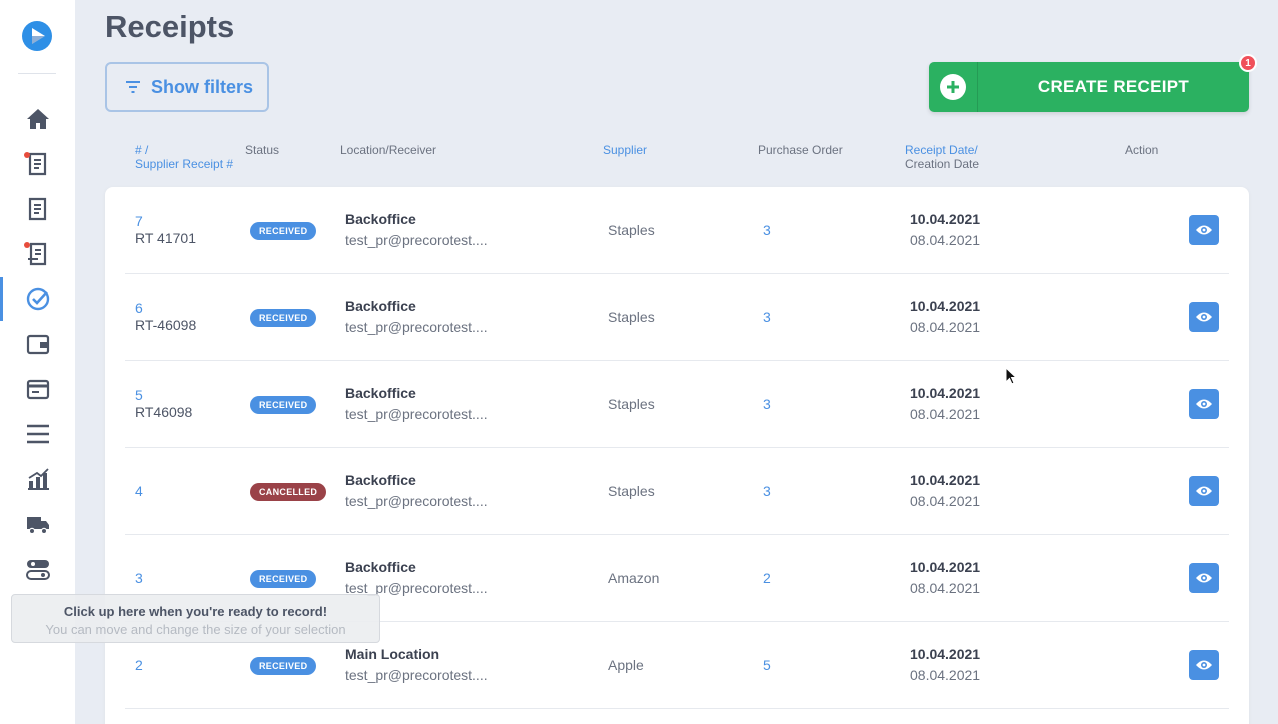 The image size is (1278, 724). I want to click on notification-dot, so click(27, 155).